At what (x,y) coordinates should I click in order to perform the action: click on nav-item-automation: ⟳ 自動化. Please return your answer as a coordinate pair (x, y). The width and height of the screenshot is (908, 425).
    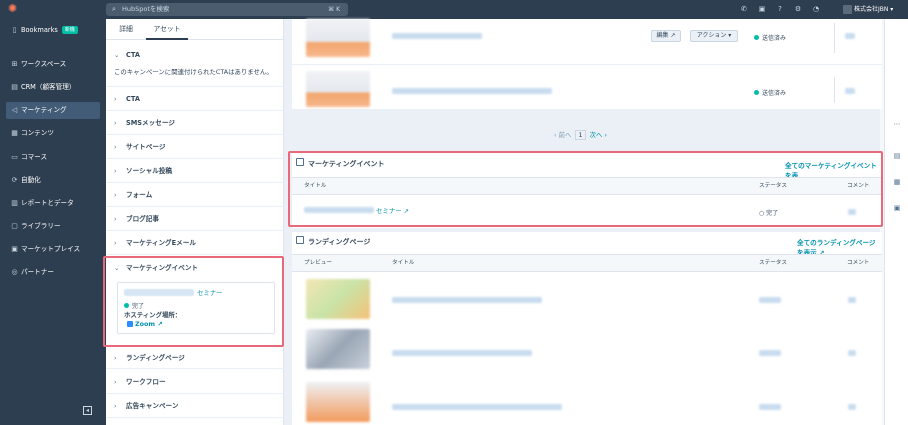
    Looking at the image, I should click on (53, 180).